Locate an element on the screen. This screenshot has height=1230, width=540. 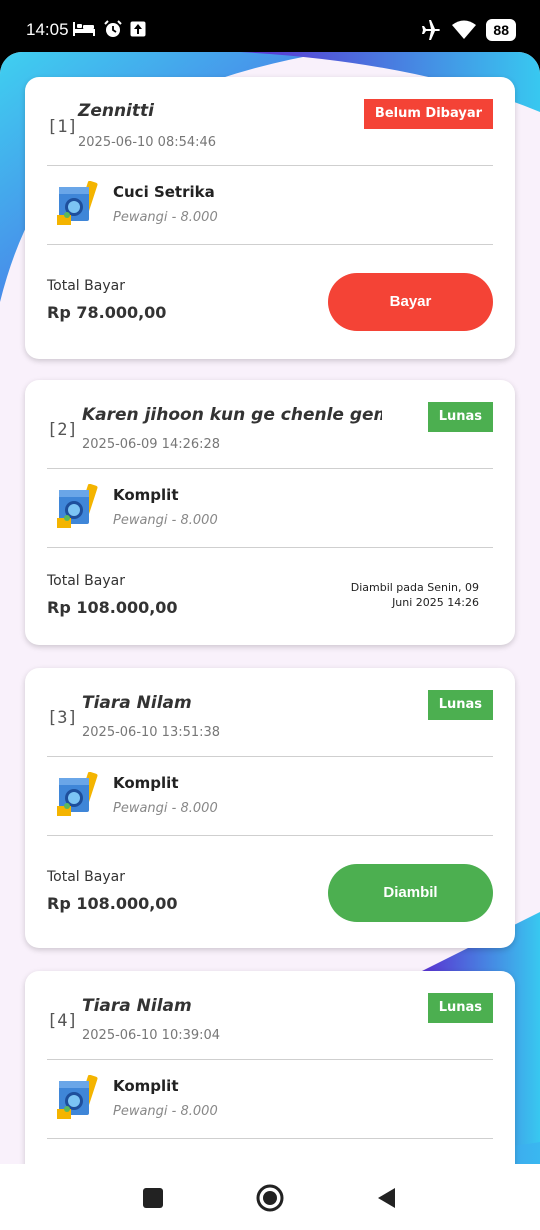
status-left-icons is located at coordinates (109, 29).